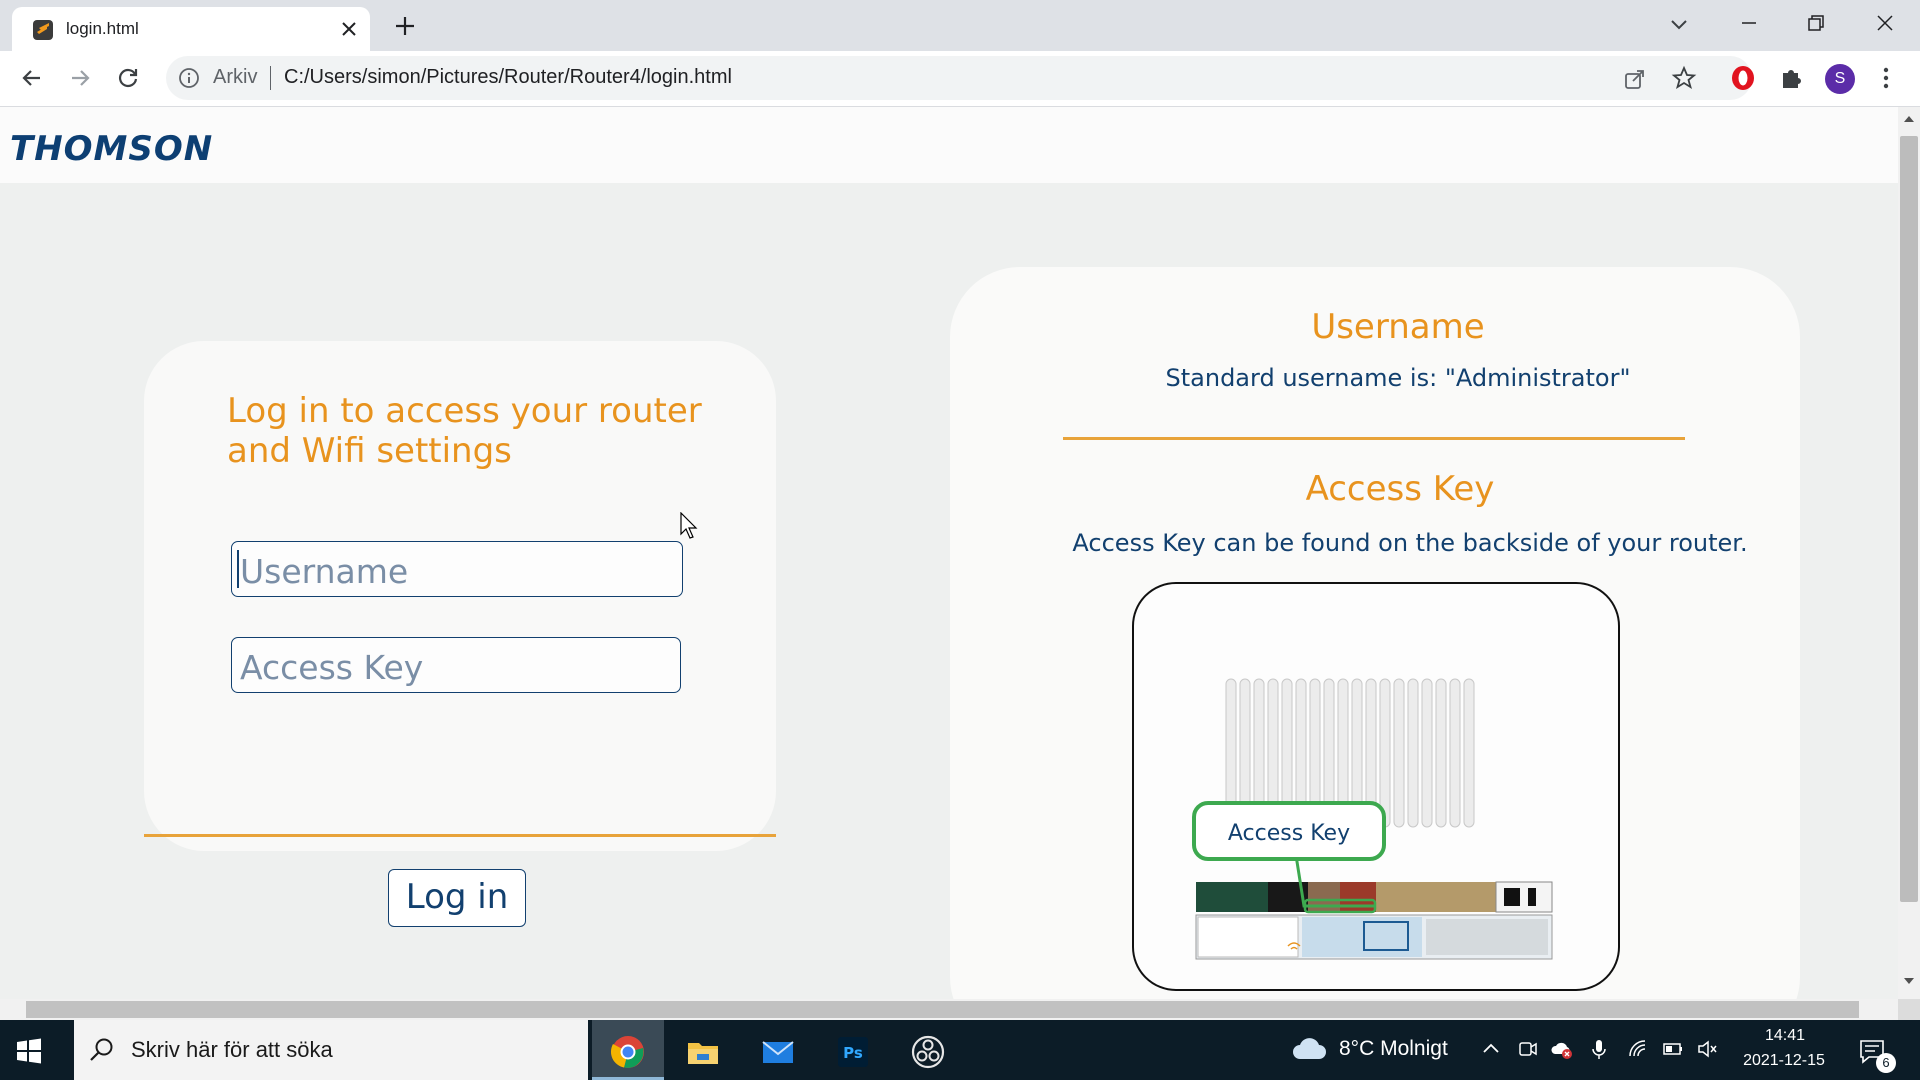  Describe the element at coordinates (102, 28) in the screenshot. I see `tab-title: login.html` at that location.